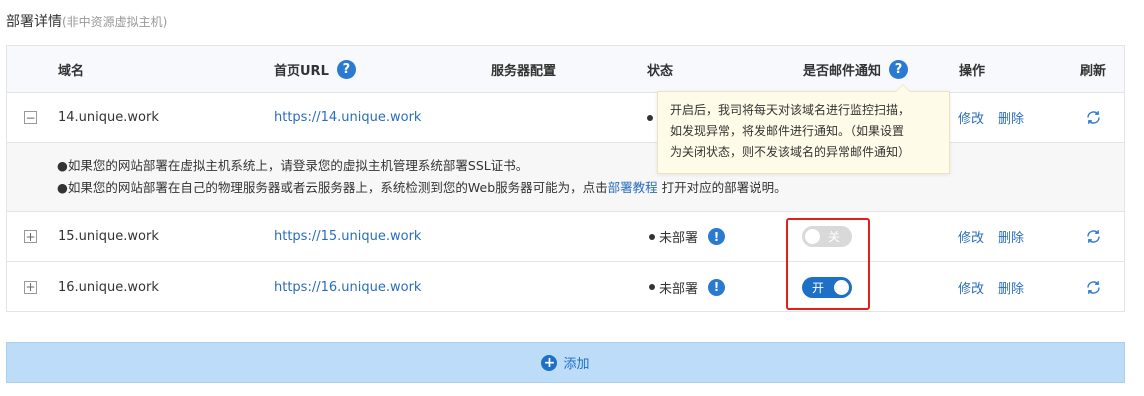  Describe the element at coordinates (828, 264) in the screenshot. I see `toggle-highlight-box` at that location.